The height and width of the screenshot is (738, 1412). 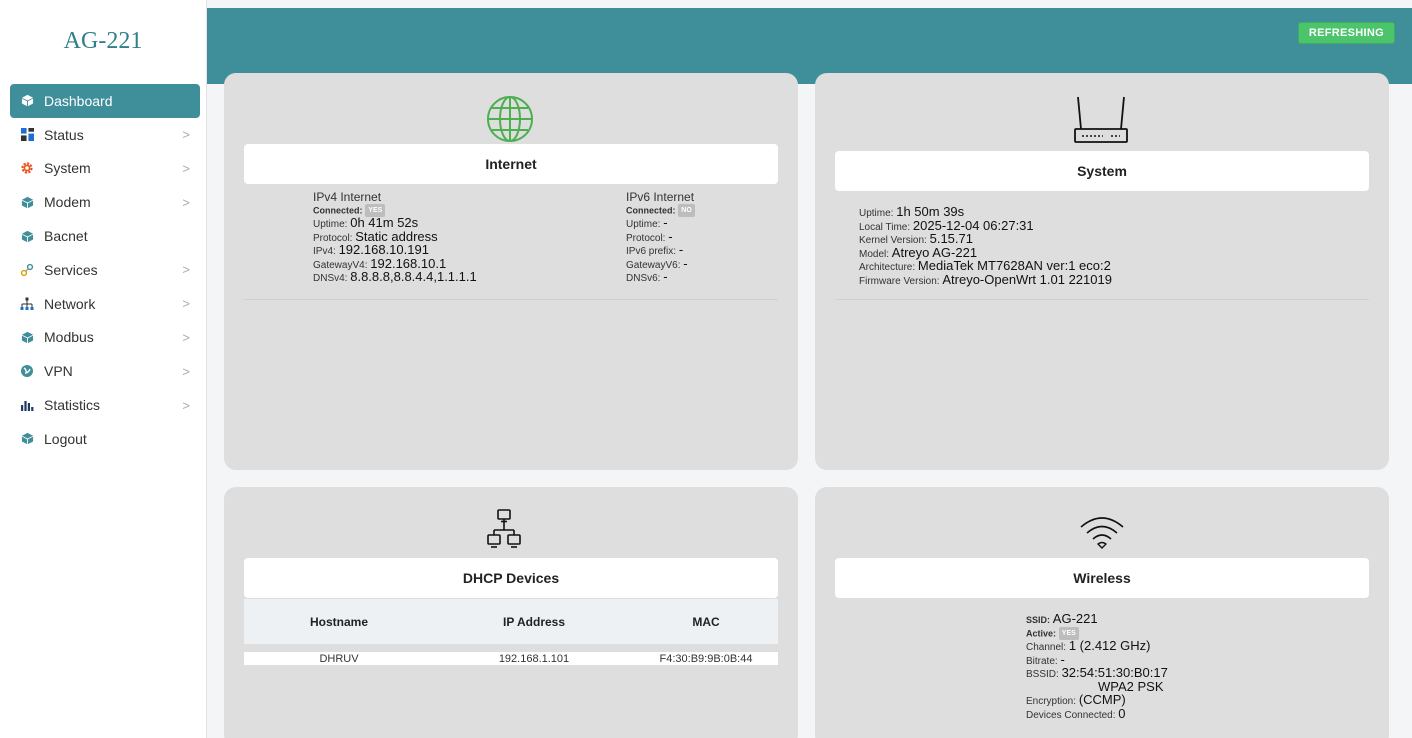 I want to click on sidebar-item-label: Bacnet, so click(x=66, y=236).